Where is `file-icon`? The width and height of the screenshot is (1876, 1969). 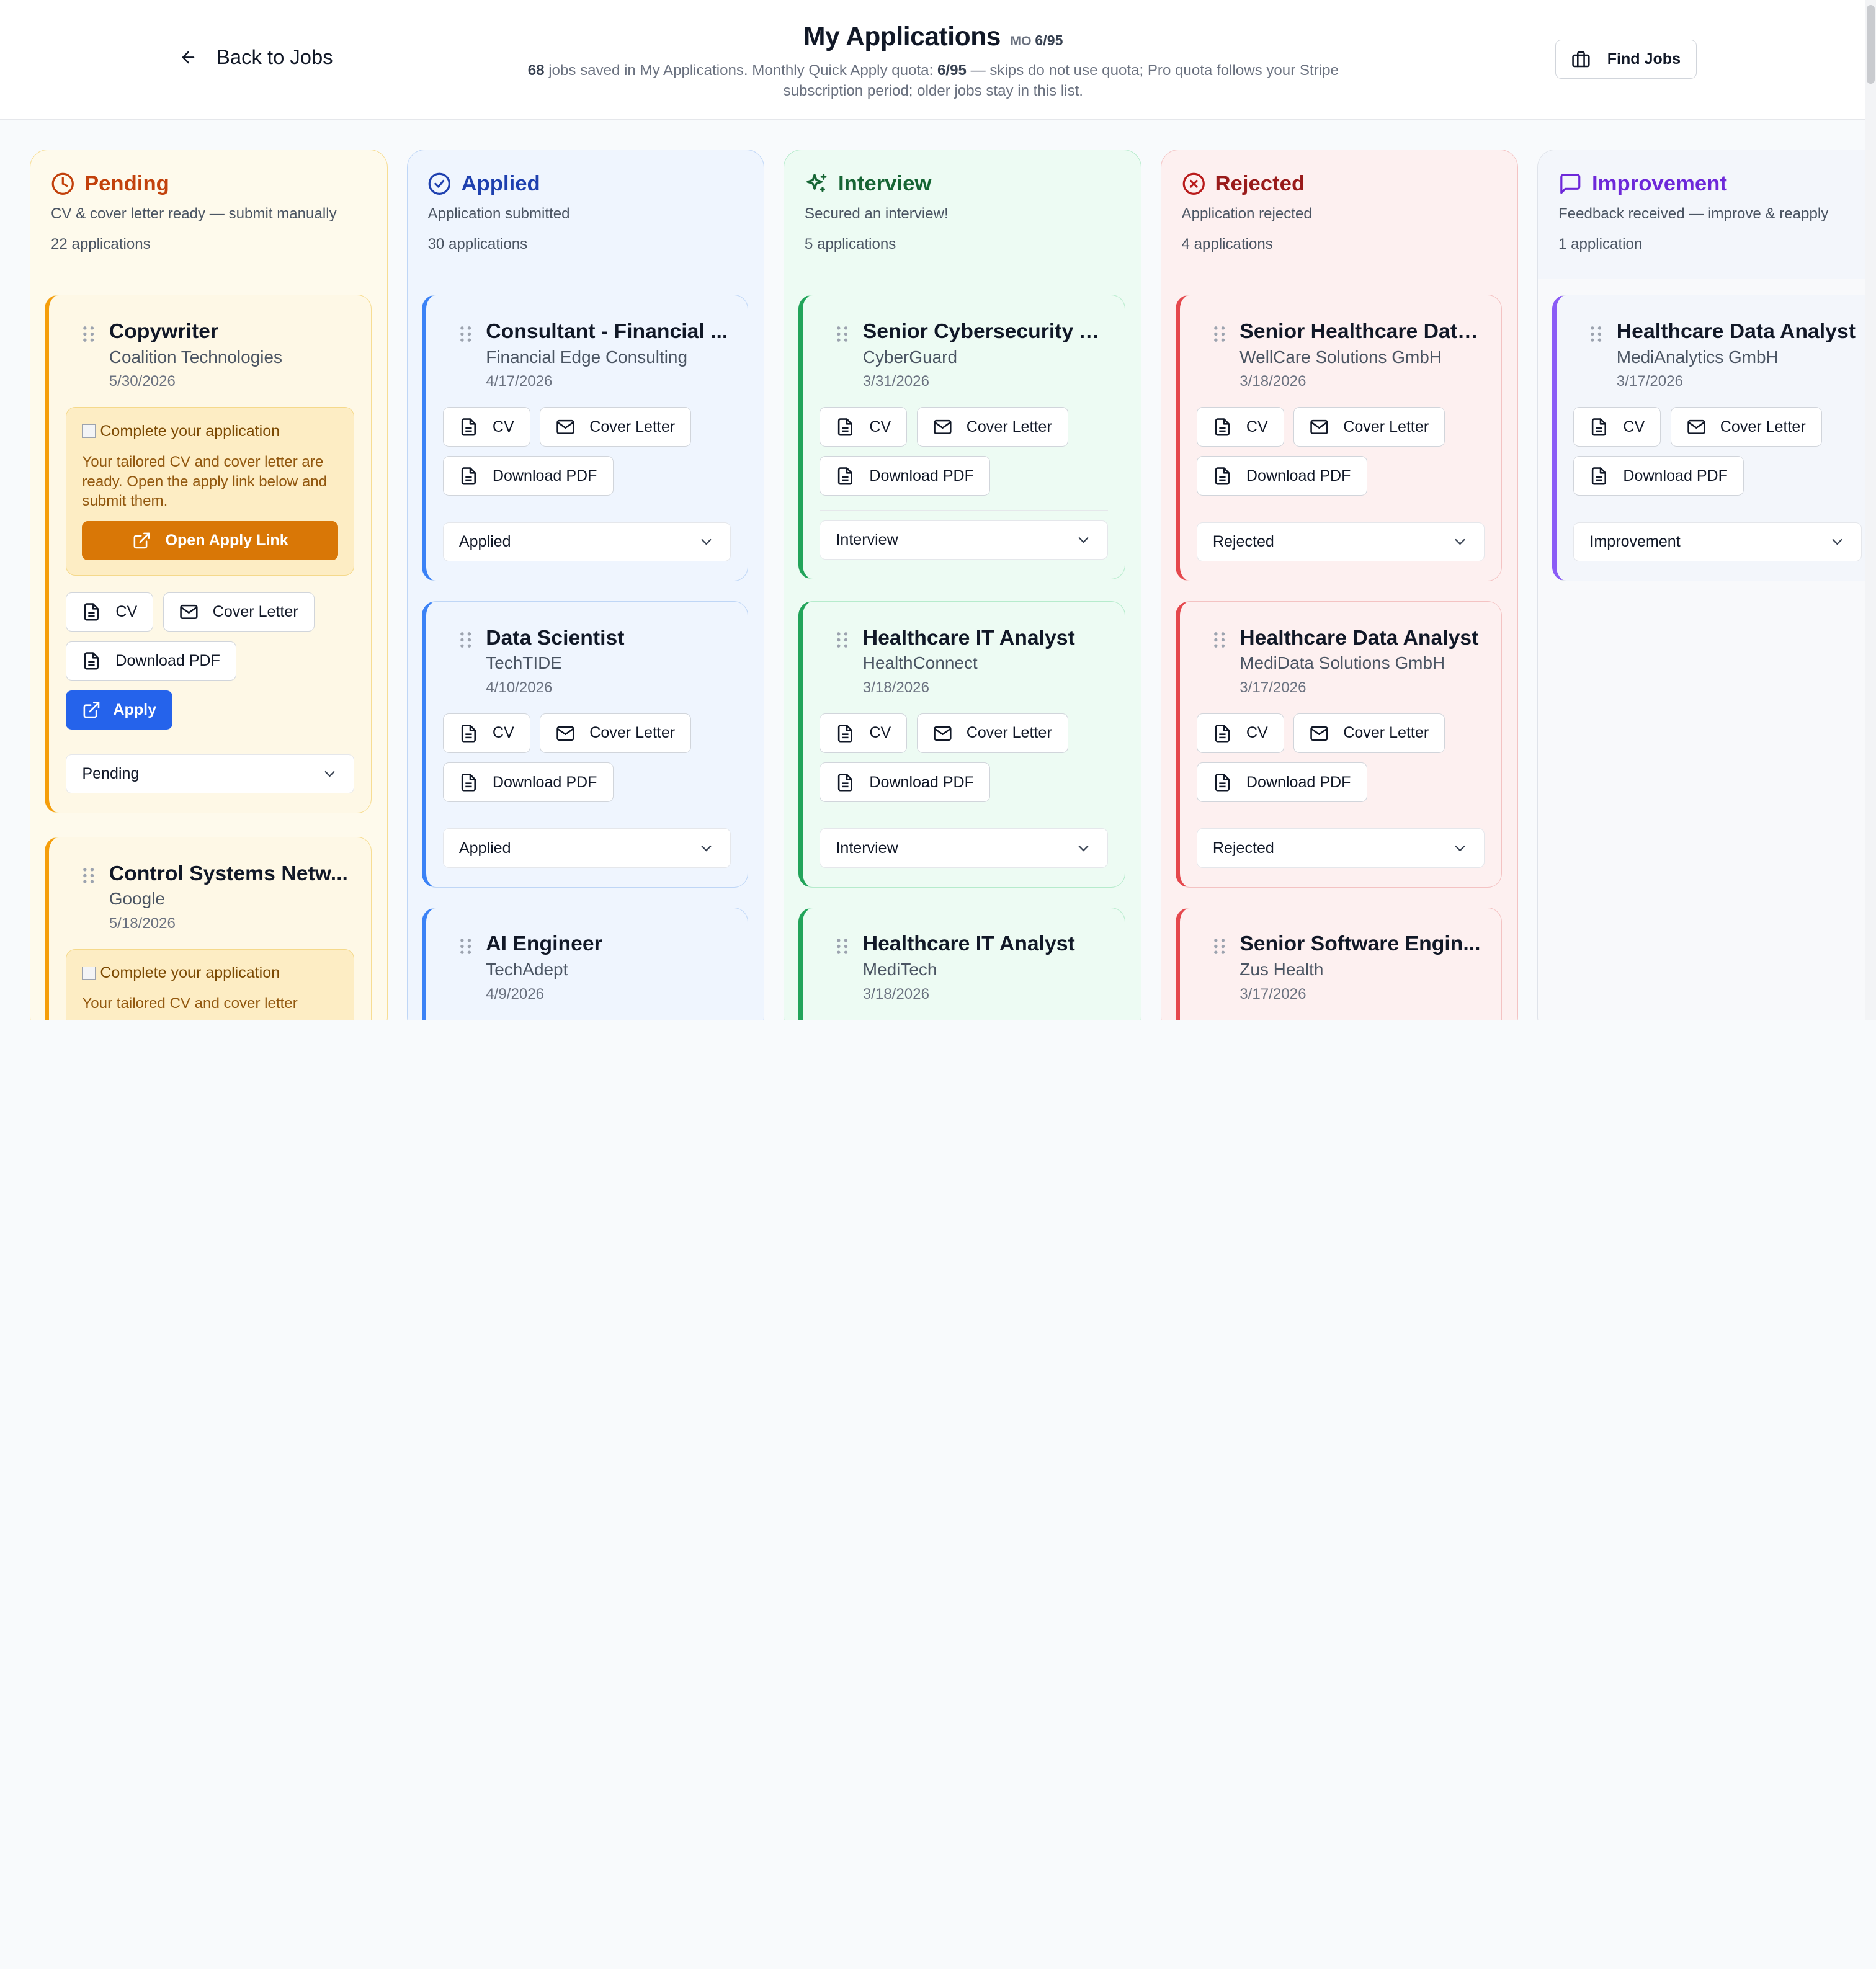 file-icon is located at coordinates (91, 612).